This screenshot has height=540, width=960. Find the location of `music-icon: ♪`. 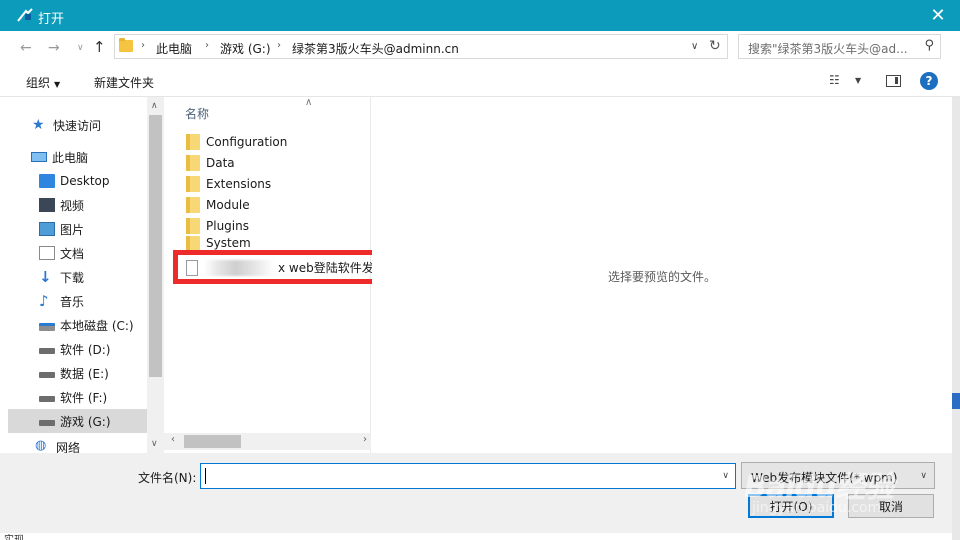

music-icon: ♪ is located at coordinates (44, 301).